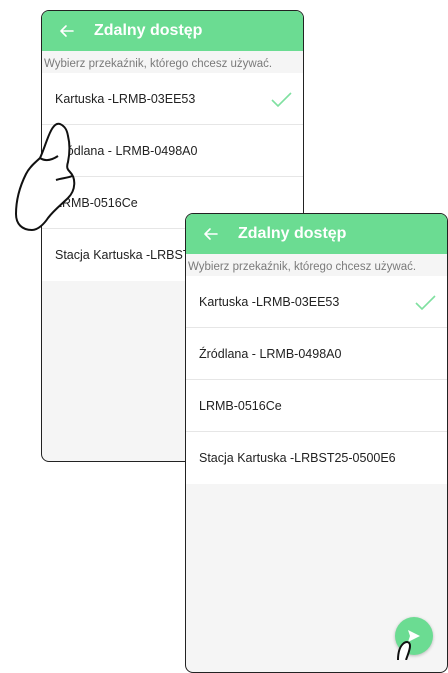  I want to click on send-button, so click(414, 636).